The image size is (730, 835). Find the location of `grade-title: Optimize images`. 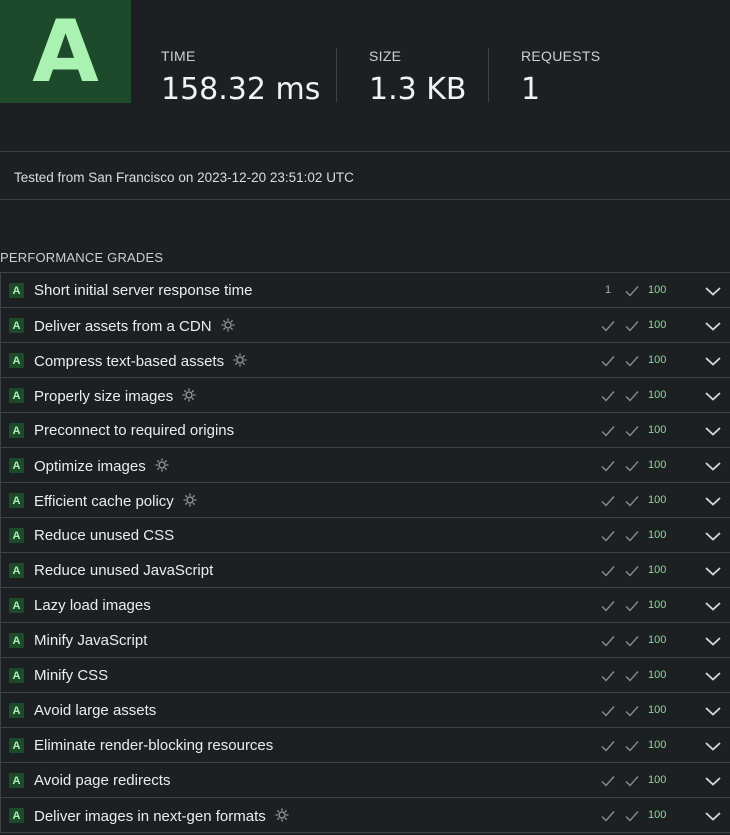

grade-title: Optimize images is located at coordinates (102, 467).